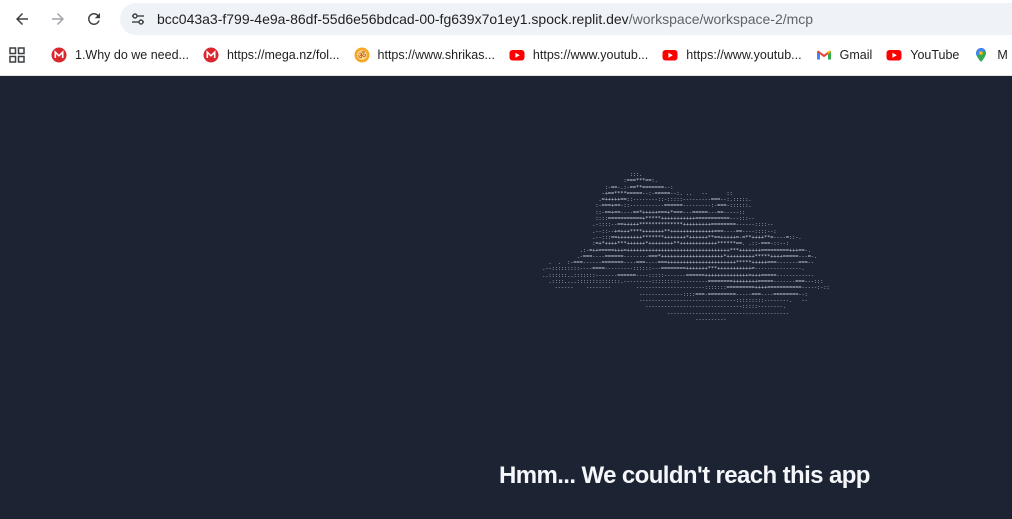  I want to click on bookmark-item: Gmail, so click(845, 55).